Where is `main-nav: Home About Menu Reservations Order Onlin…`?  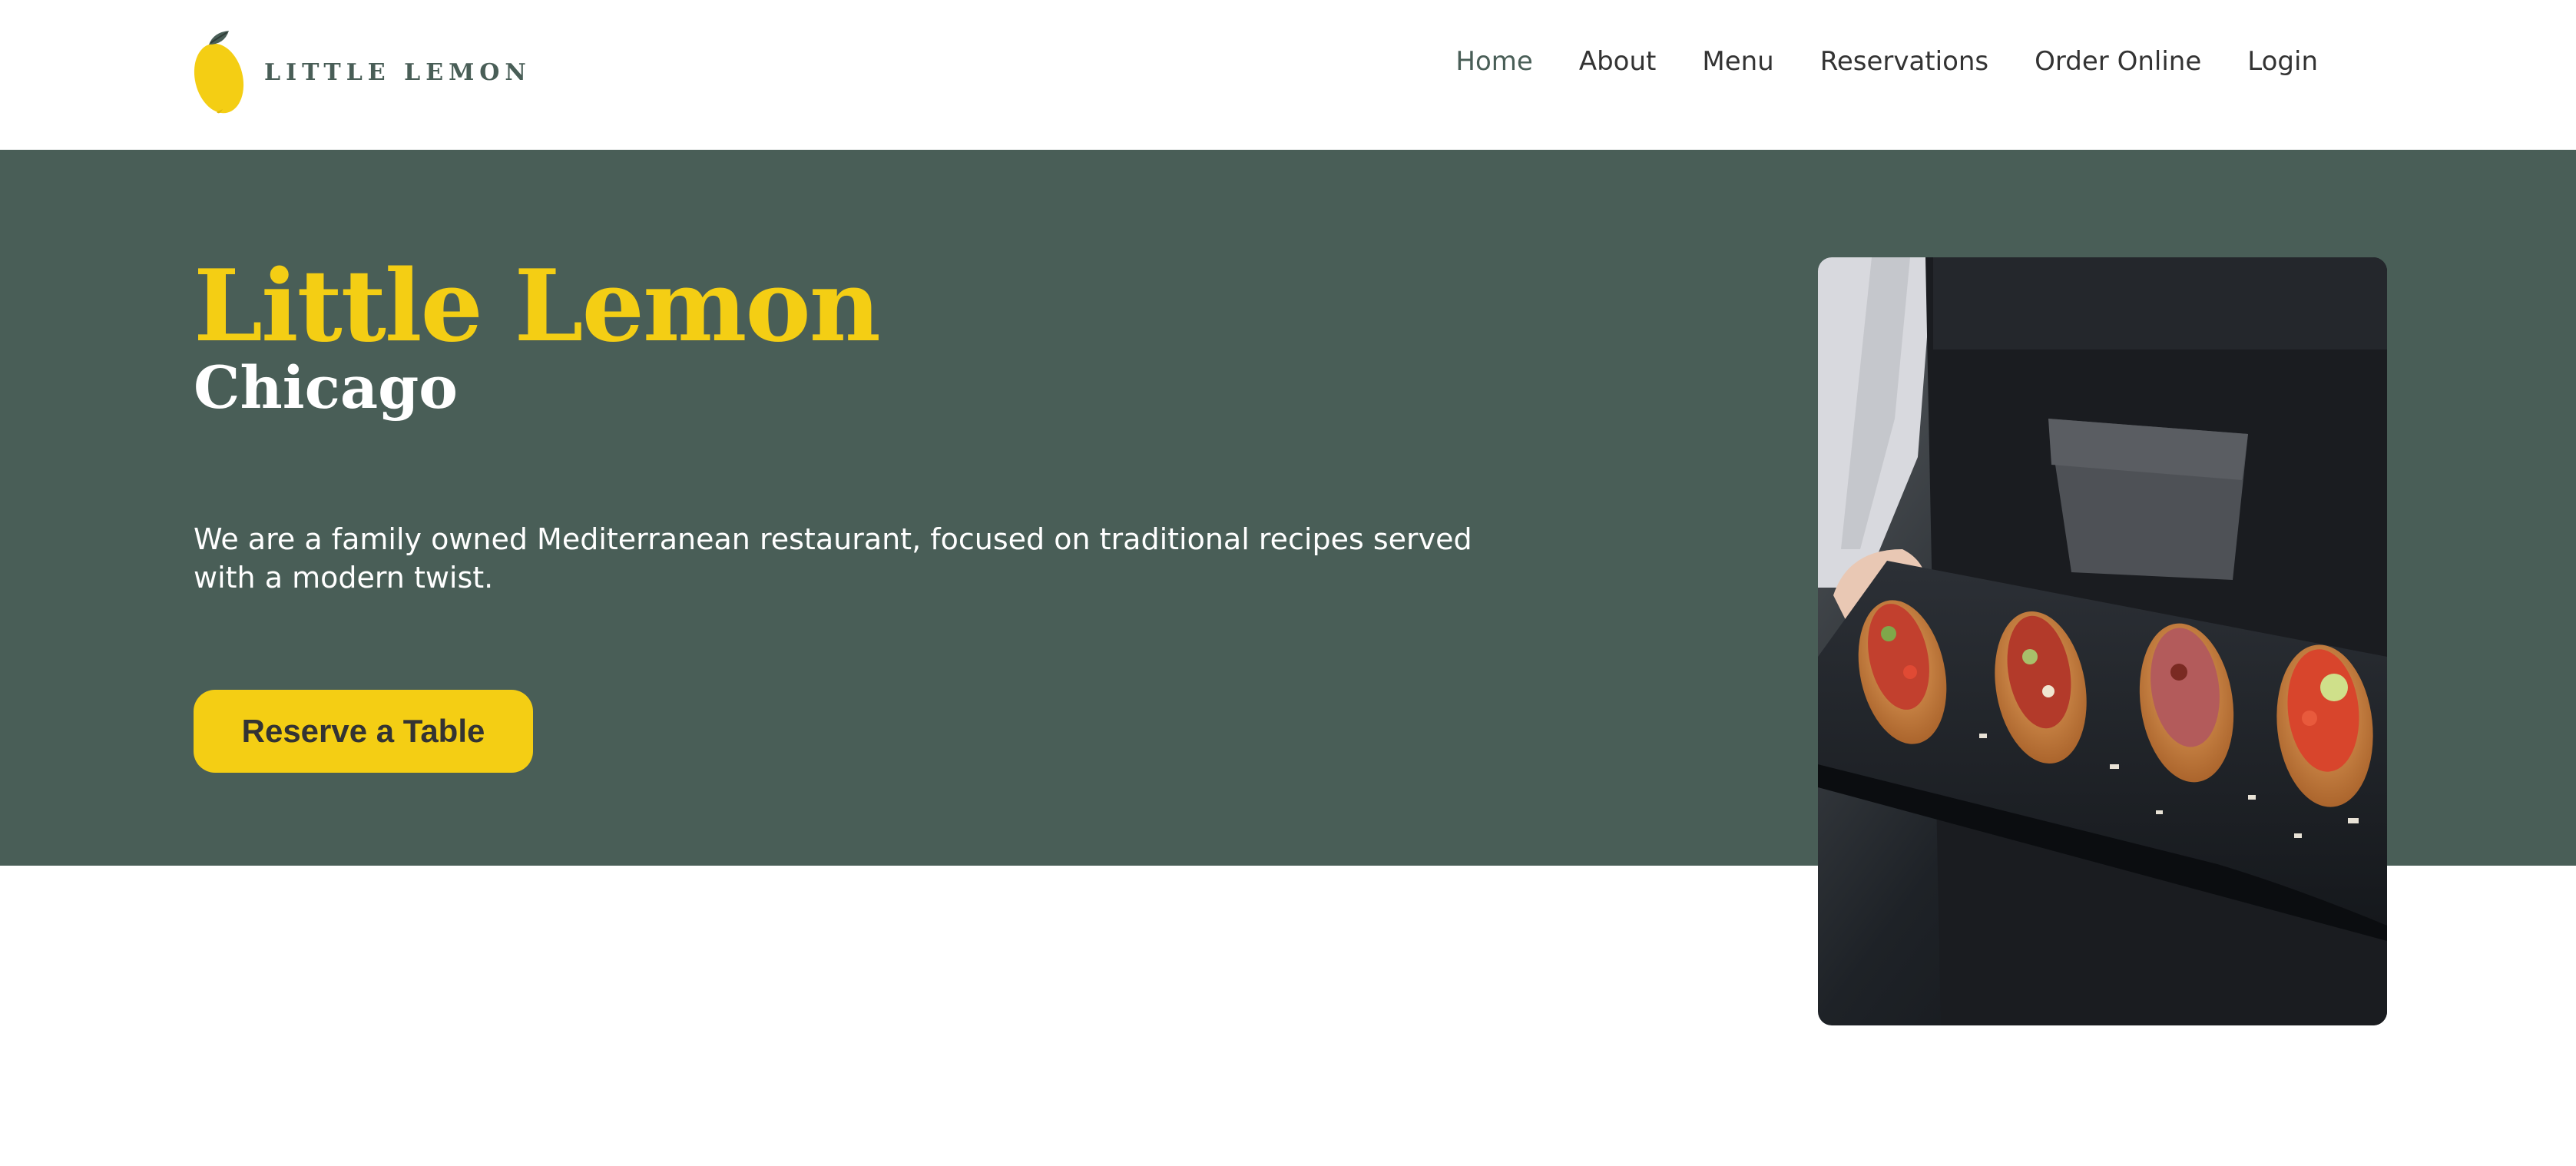 main-nav: Home About Menu Reservations Order Onlin… is located at coordinates (1886, 61).